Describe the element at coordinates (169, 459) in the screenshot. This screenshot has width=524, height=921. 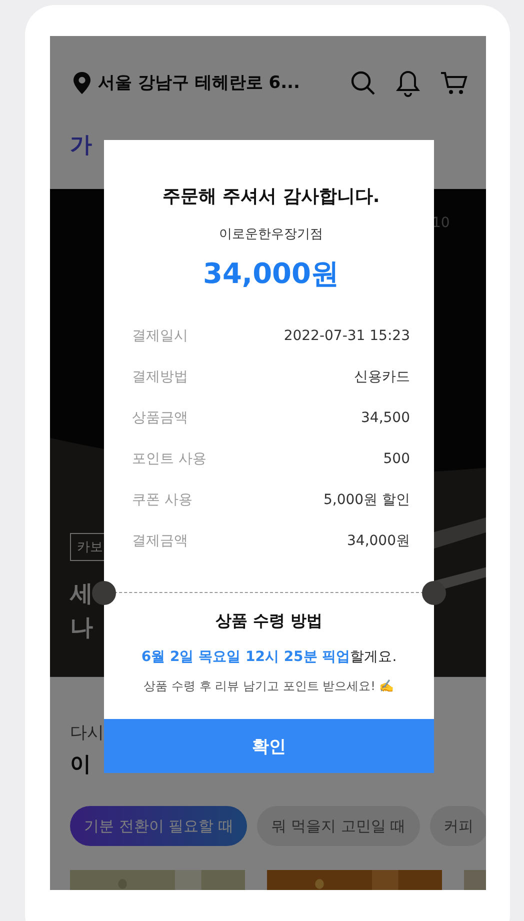
I see `detail-label: 포인트 사용` at that location.